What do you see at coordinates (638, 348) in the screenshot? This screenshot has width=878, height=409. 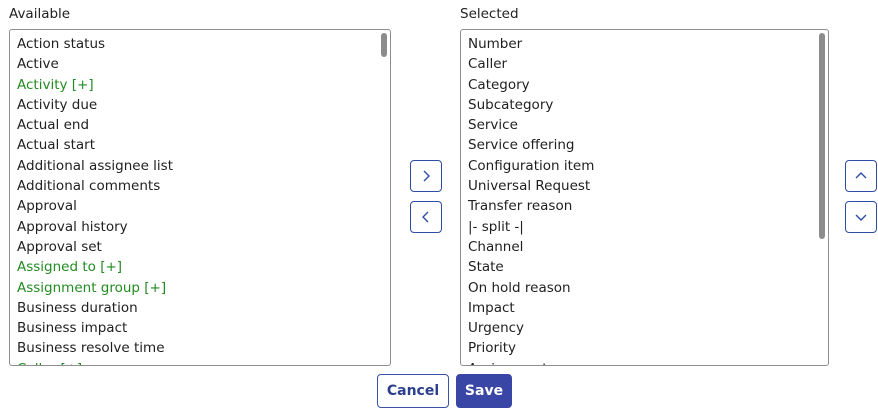 I see `selected-list-item: Priority` at bounding box center [638, 348].